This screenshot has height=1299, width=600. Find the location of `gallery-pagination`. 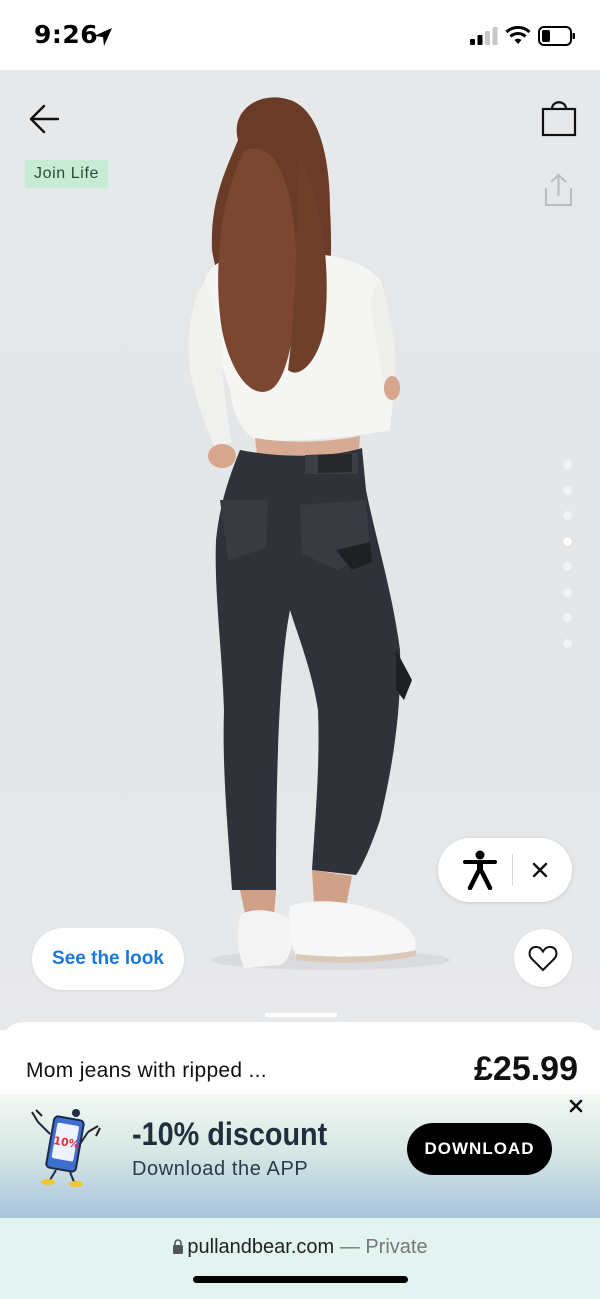

gallery-pagination is located at coordinates (567, 562).